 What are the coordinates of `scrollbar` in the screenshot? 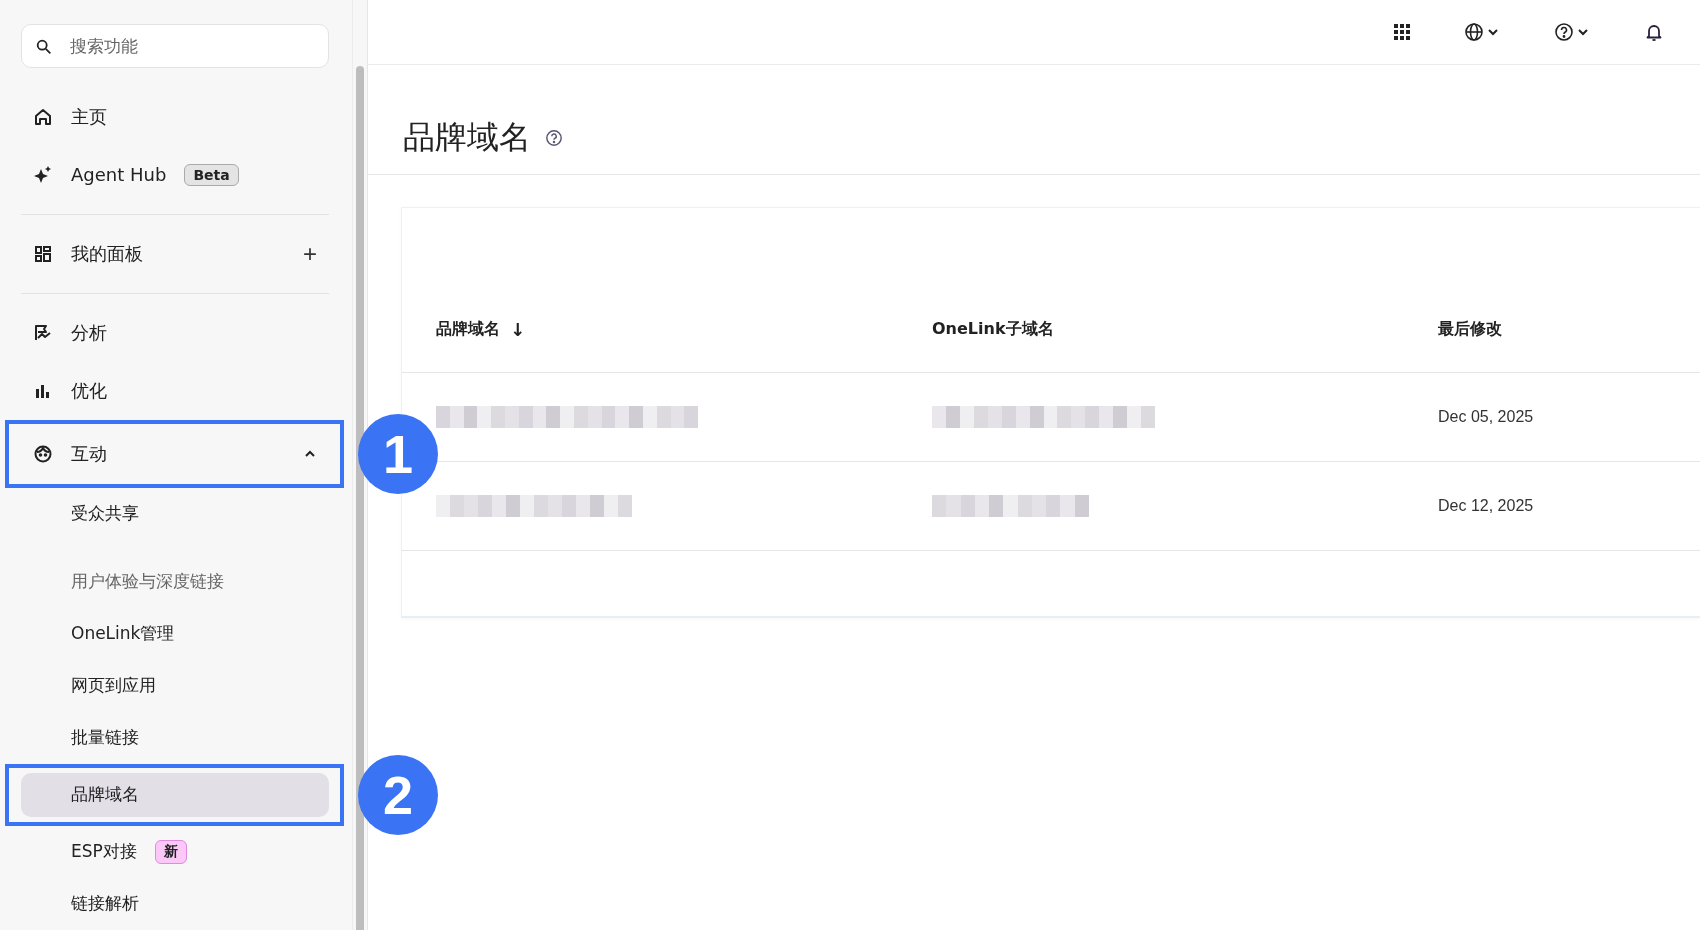 It's located at (360, 465).